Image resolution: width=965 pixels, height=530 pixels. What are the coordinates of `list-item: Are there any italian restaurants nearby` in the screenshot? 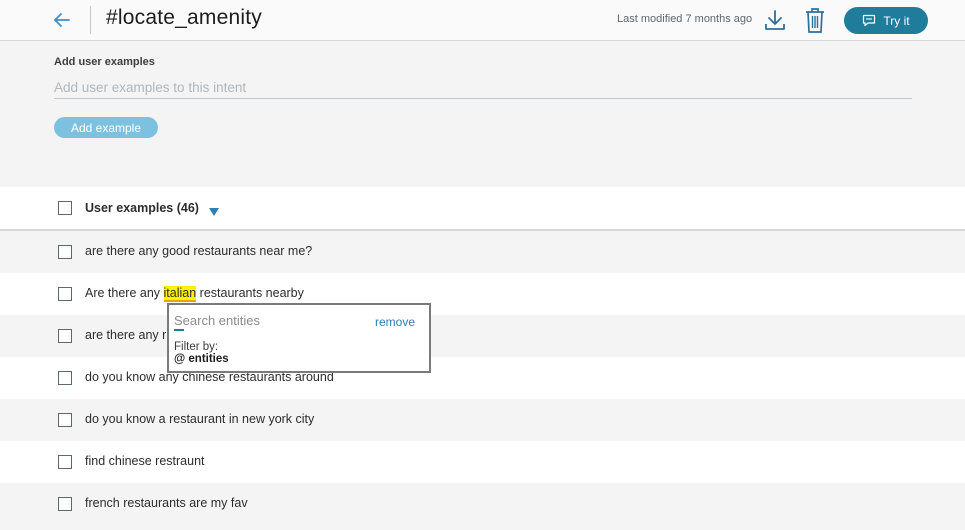 It's located at (482, 294).